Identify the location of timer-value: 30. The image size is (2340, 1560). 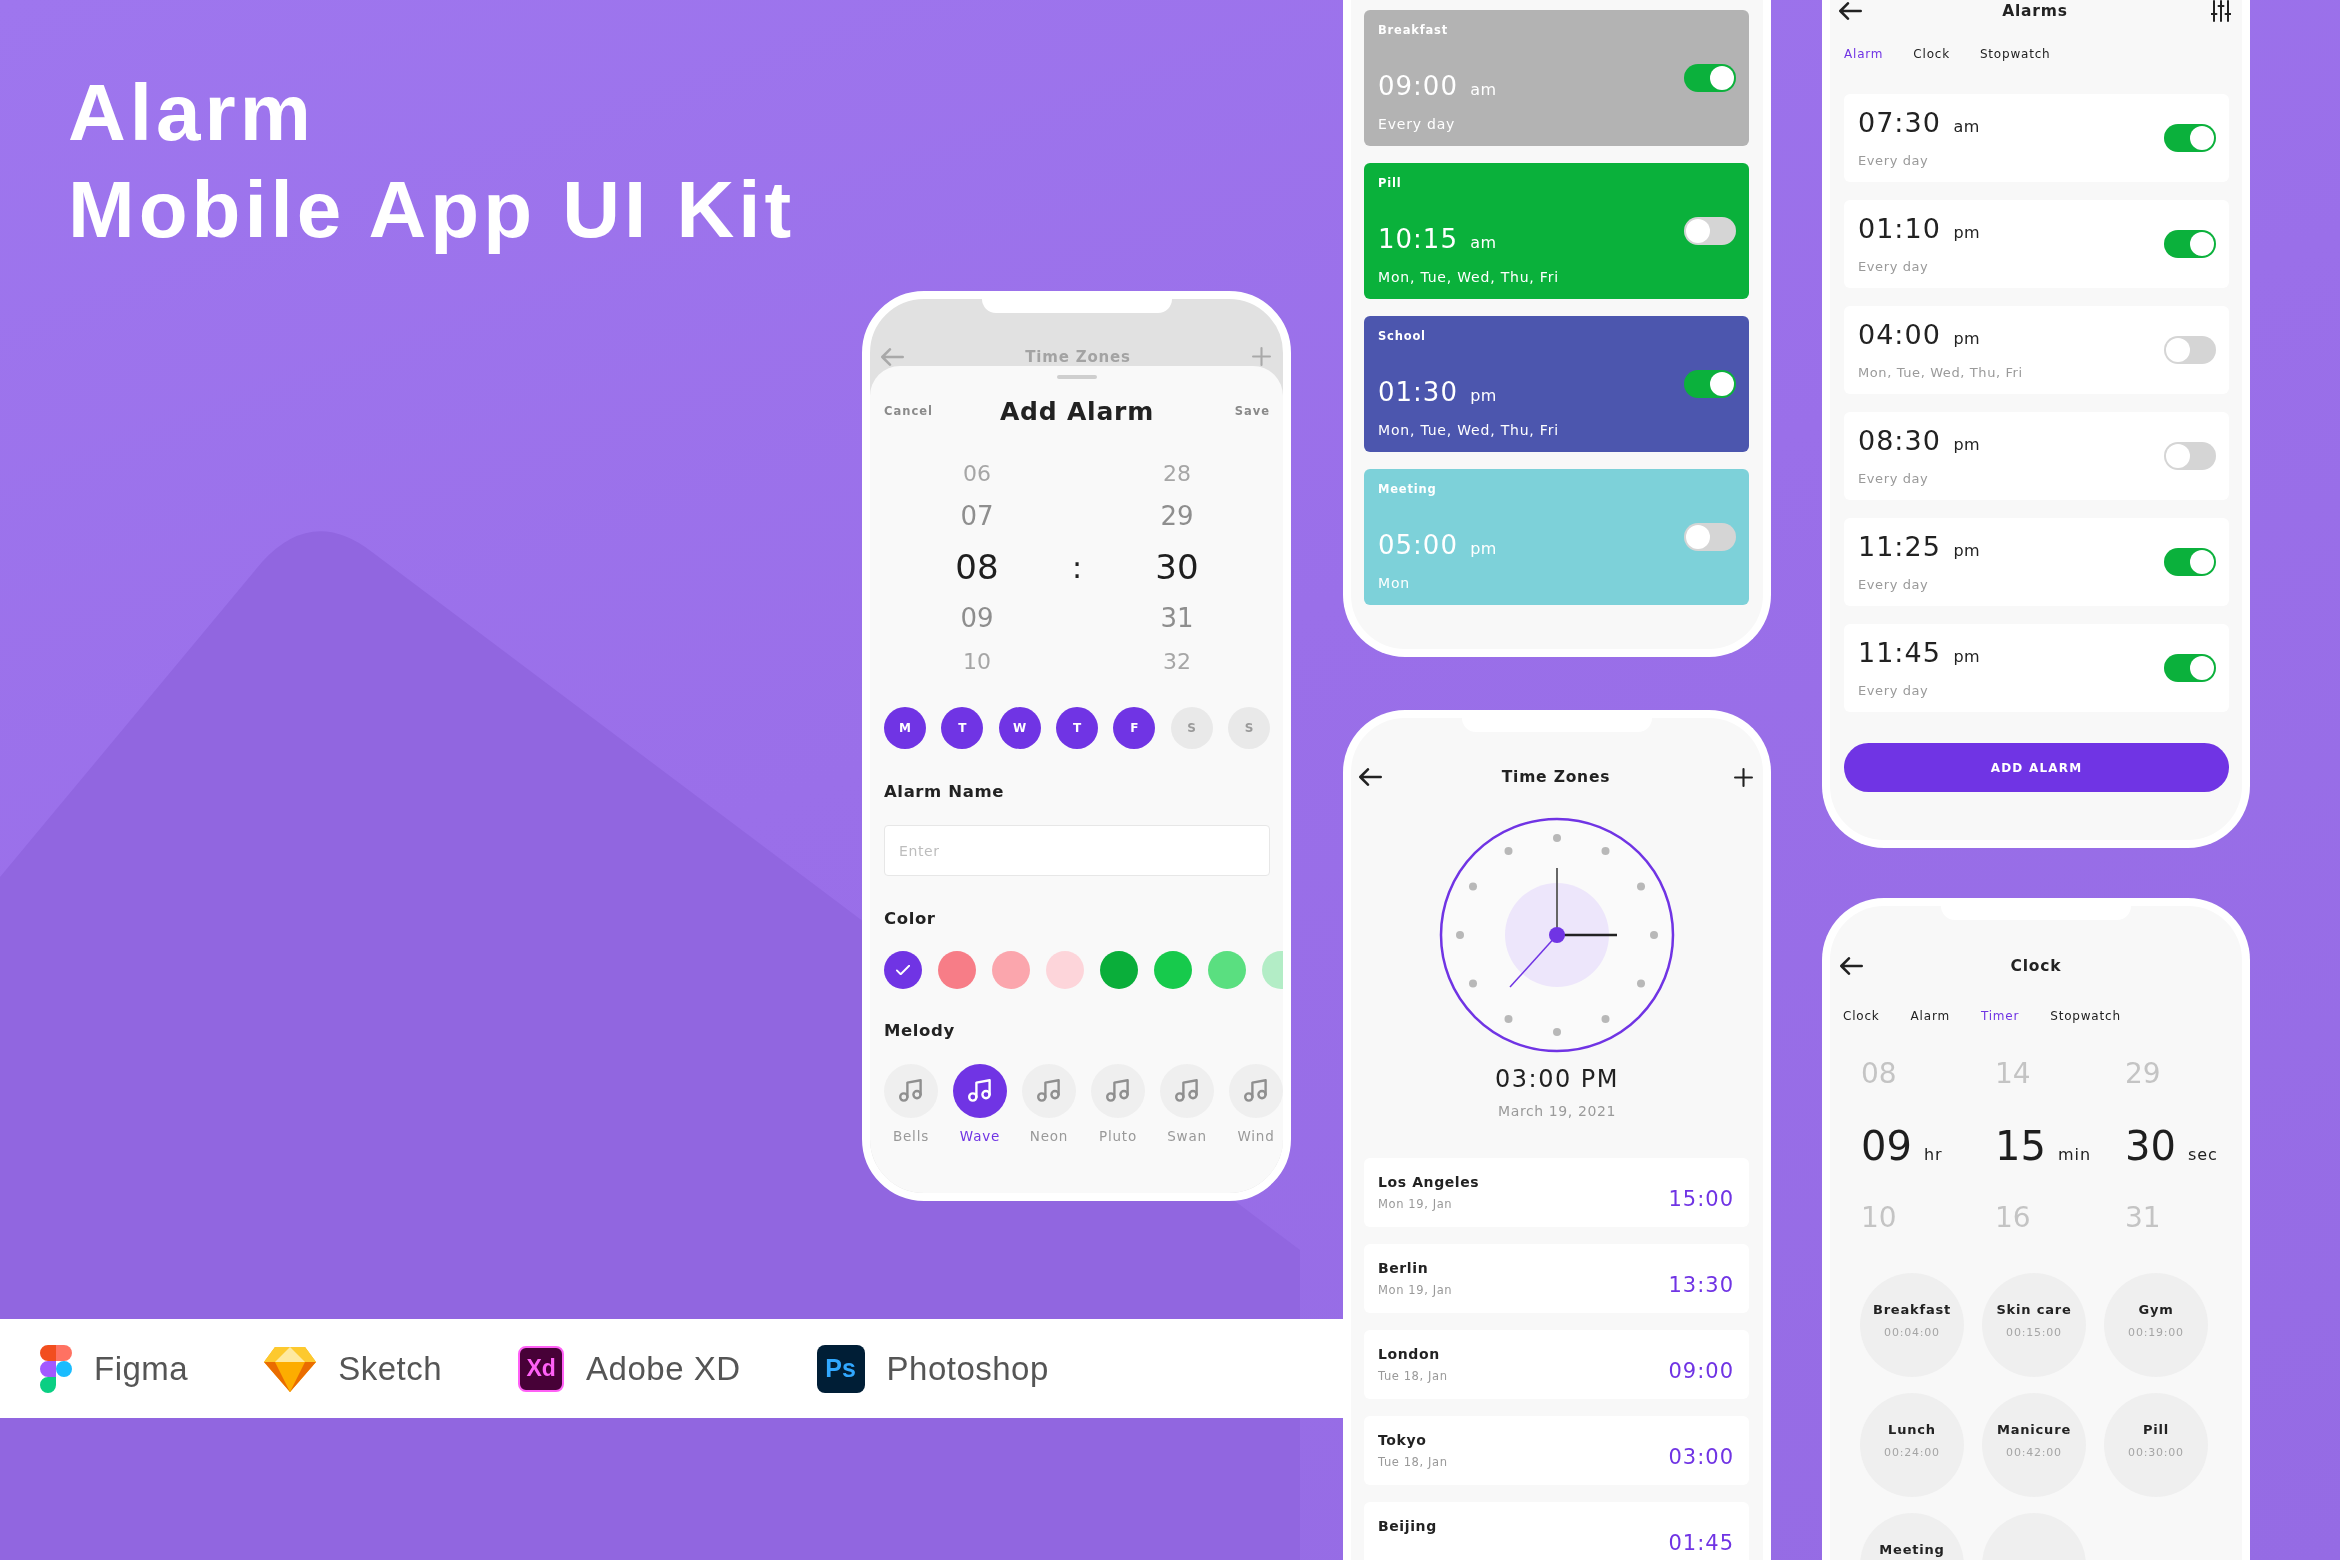
(2150, 1146).